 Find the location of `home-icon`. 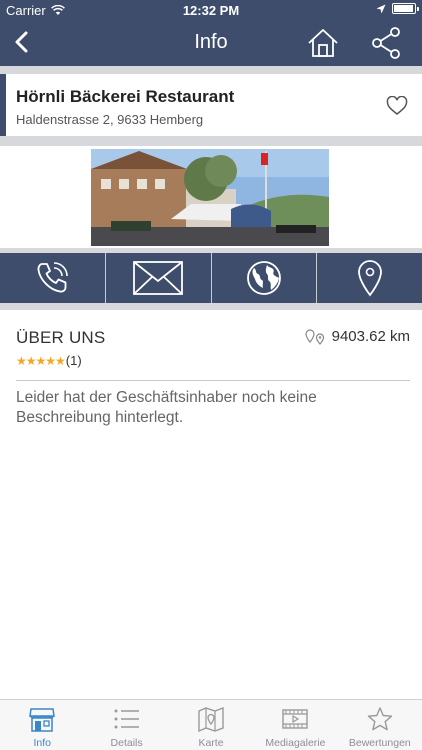

home-icon is located at coordinates (323, 43).